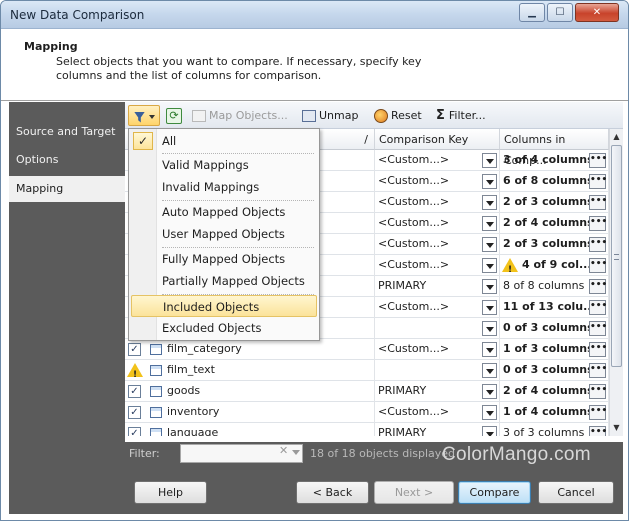 This screenshot has height=521, width=629. What do you see at coordinates (616, 428) in the screenshot?
I see `scroll-down-arrow-icon: ▼` at bounding box center [616, 428].